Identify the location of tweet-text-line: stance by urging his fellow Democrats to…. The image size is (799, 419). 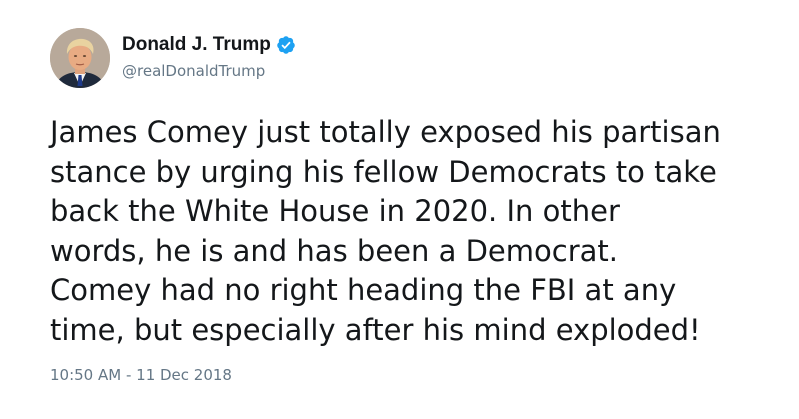
(383, 171).